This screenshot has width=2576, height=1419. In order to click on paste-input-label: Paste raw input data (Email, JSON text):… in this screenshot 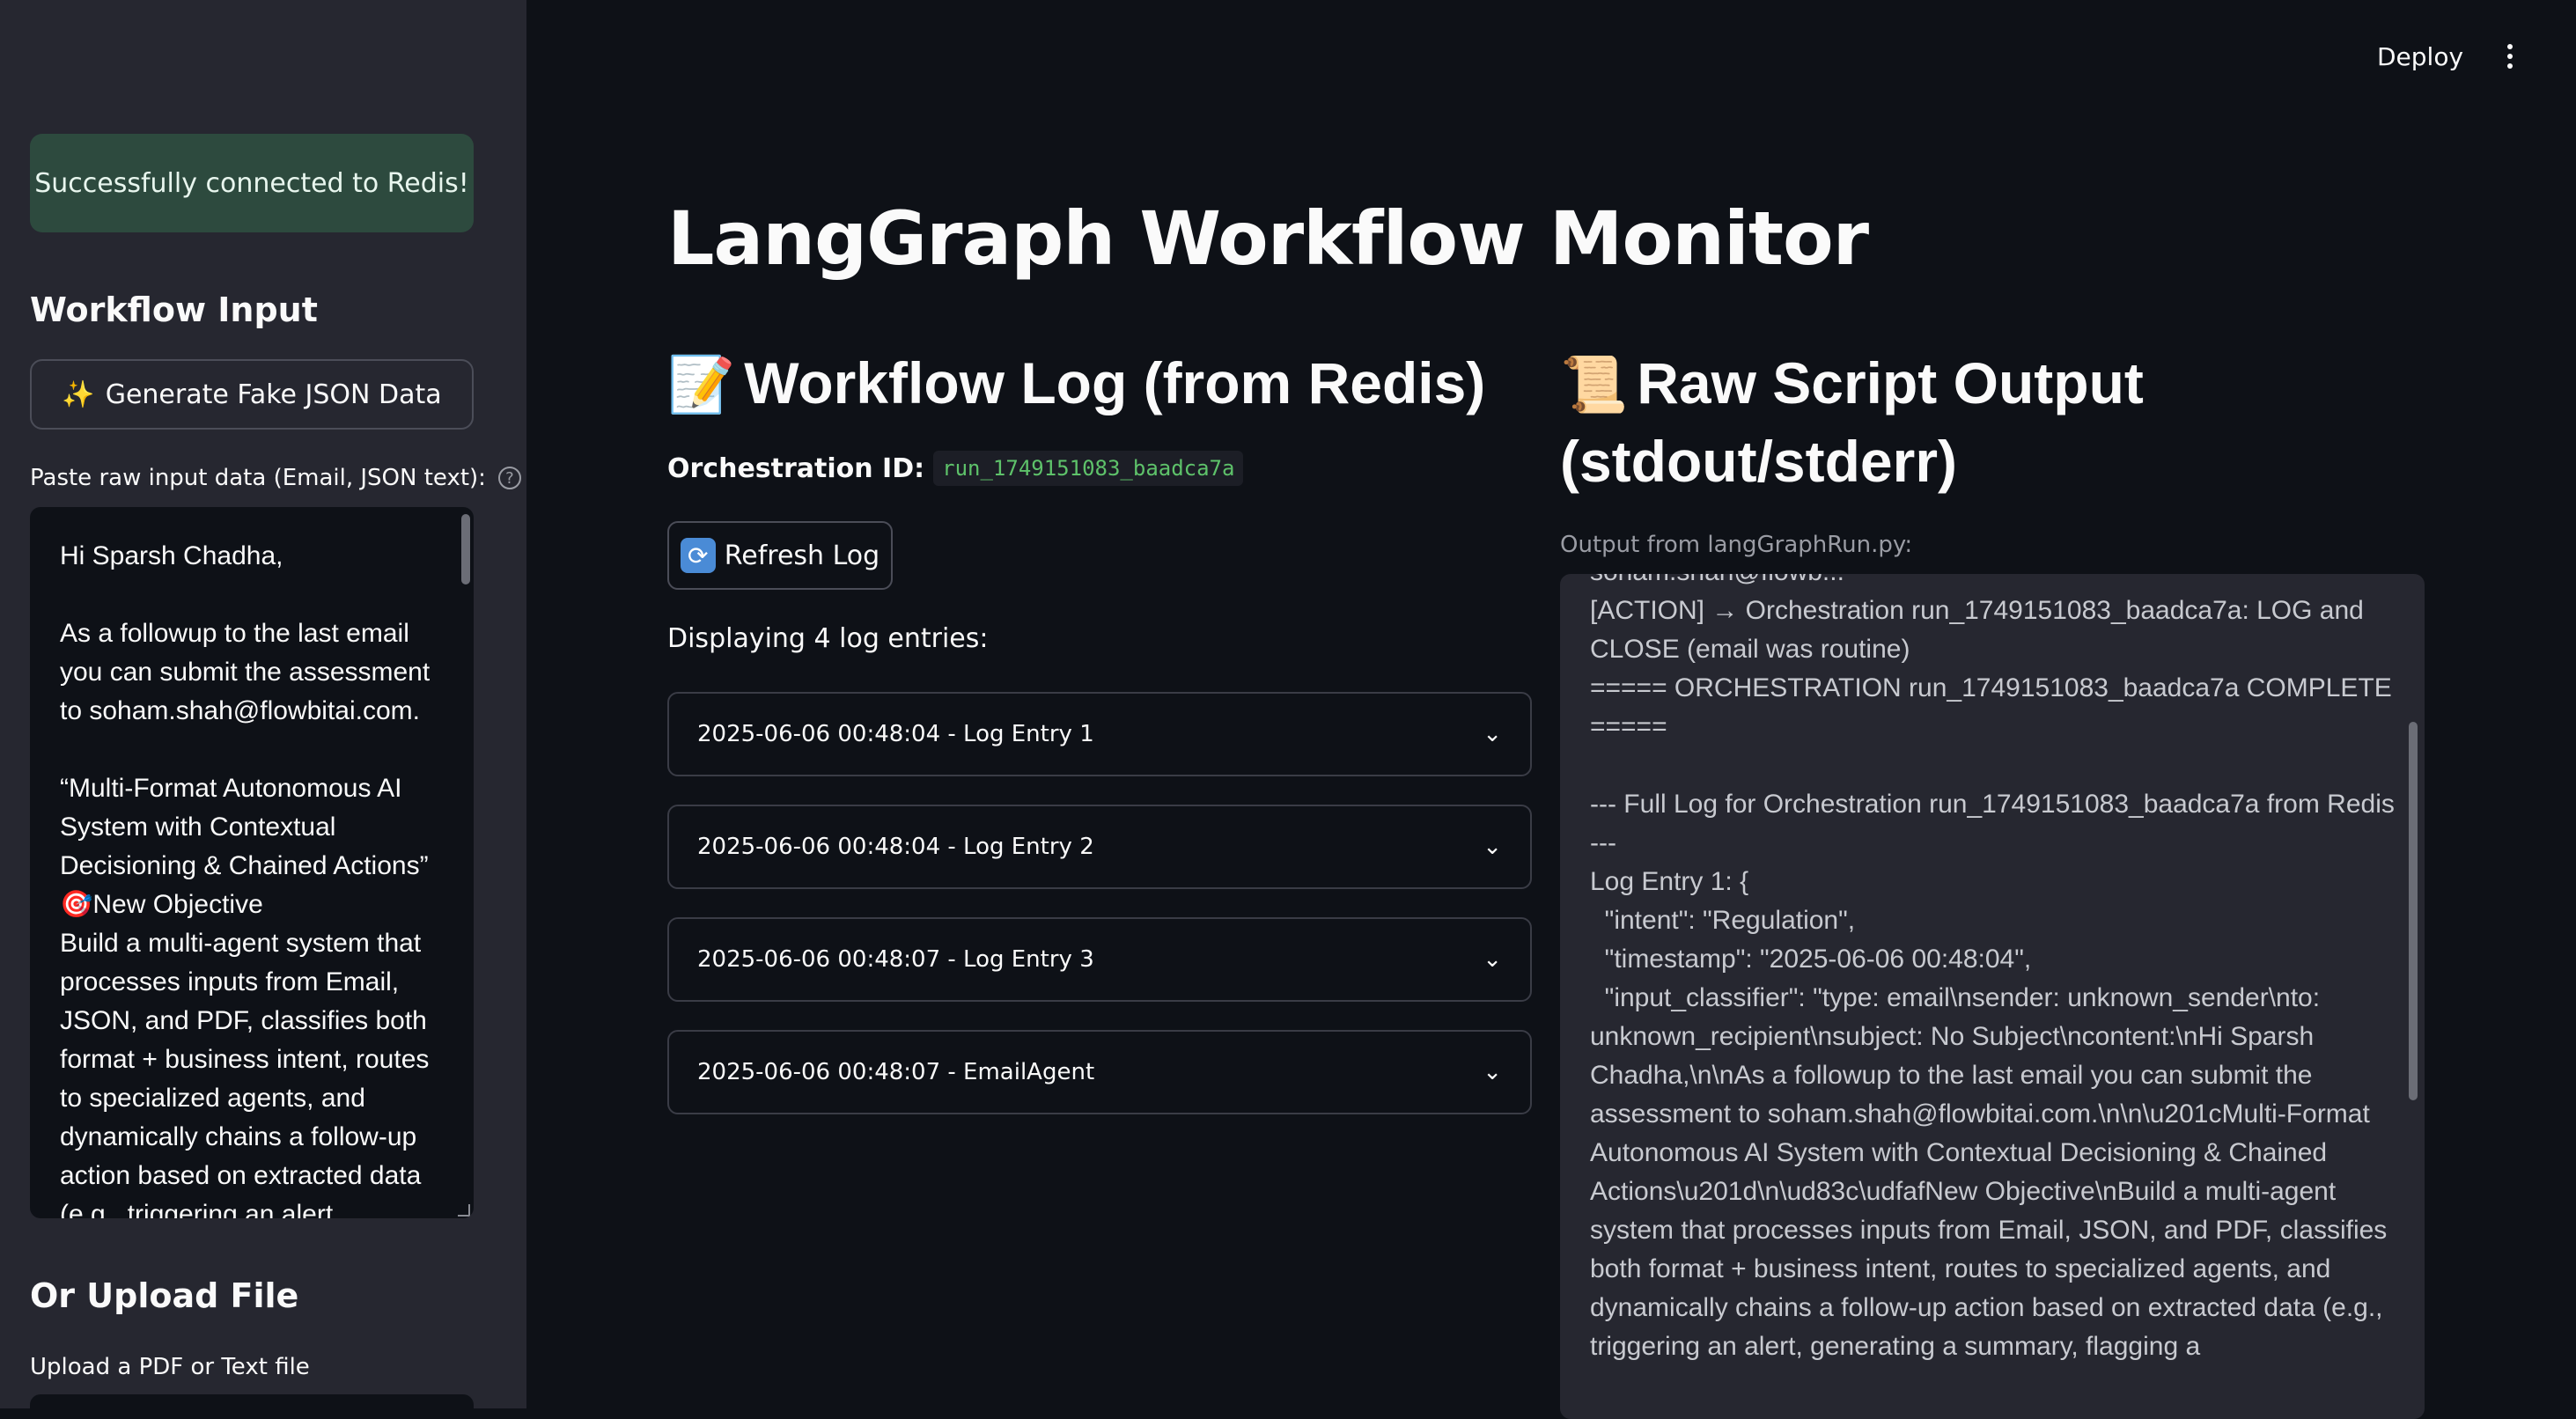, I will do `click(275, 478)`.